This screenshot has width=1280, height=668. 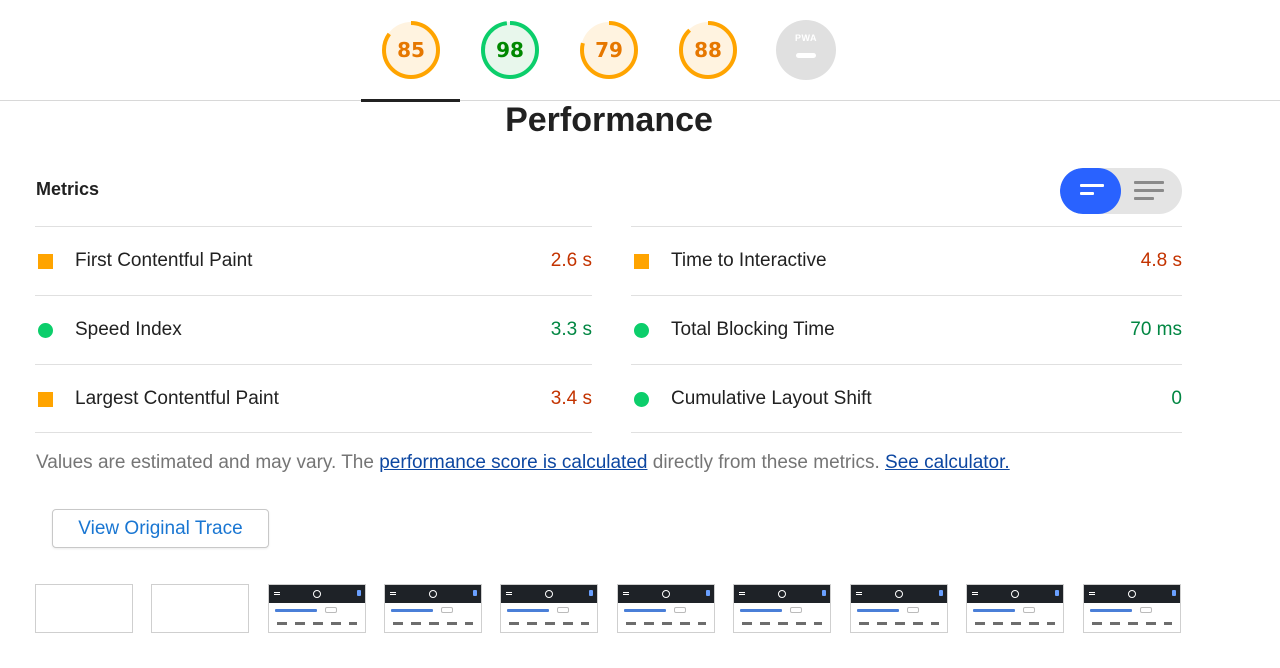 I want to click on metric-cumulative-layout-shift: Cumulative Layout Shift 0, so click(x=906, y=398).